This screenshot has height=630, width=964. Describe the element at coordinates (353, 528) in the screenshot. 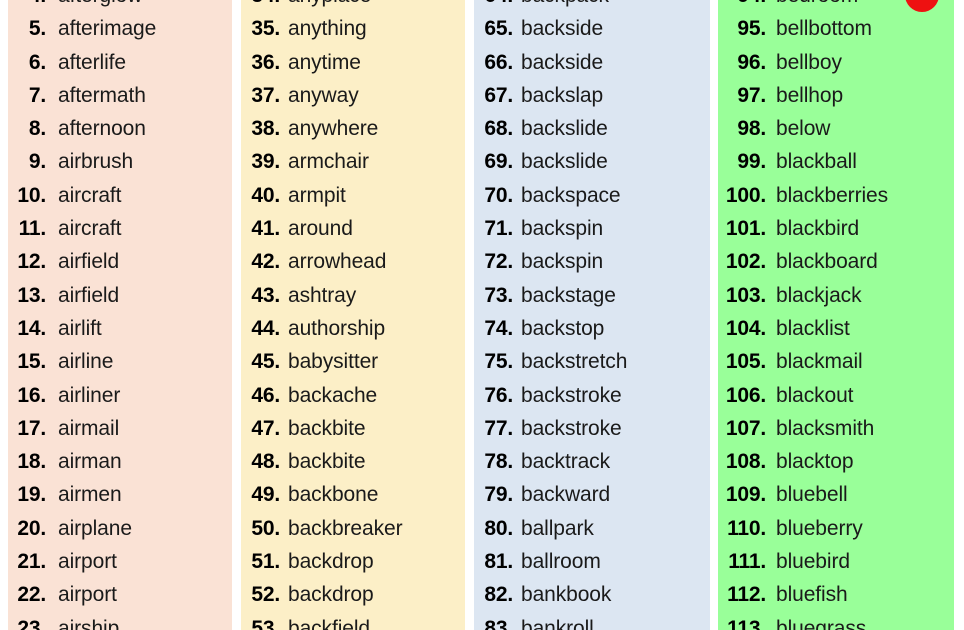

I see `word-list-row: 50. backbreaker` at that location.